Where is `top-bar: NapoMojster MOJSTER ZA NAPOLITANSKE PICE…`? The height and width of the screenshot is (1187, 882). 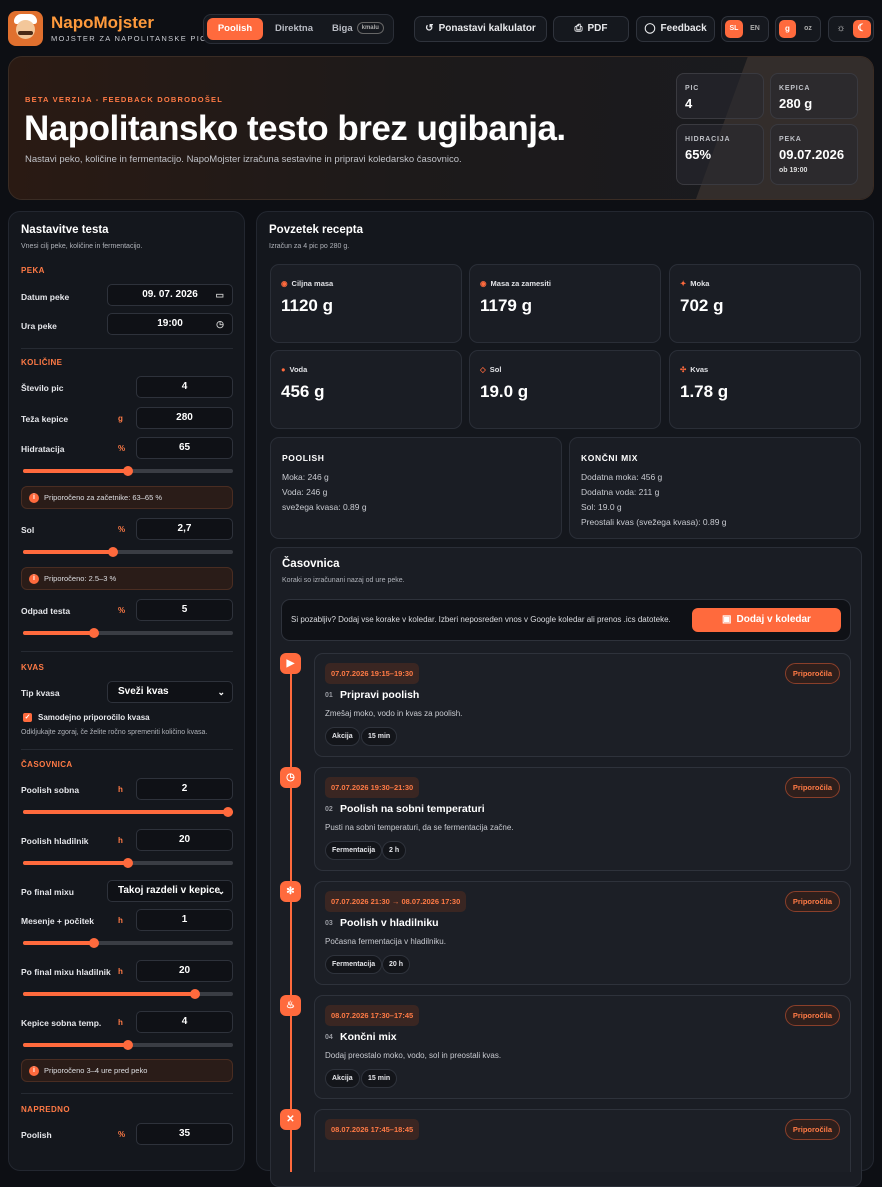 top-bar: NapoMojster MOJSTER ZA NAPOLITANSKE PICE… is located at coordinates (441, 28).